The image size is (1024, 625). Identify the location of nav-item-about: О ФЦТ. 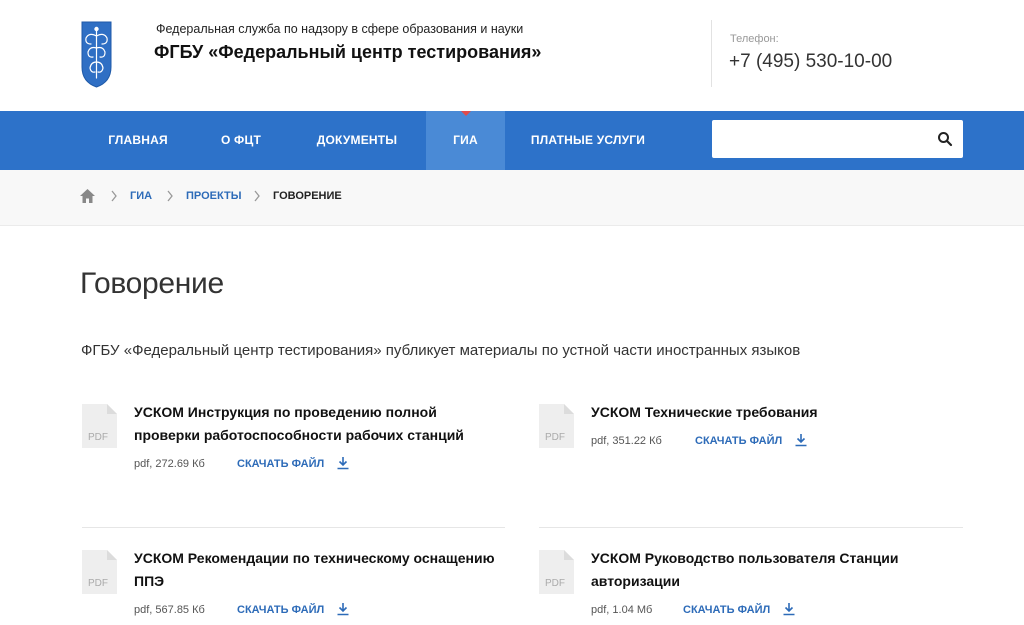
(241, 140).